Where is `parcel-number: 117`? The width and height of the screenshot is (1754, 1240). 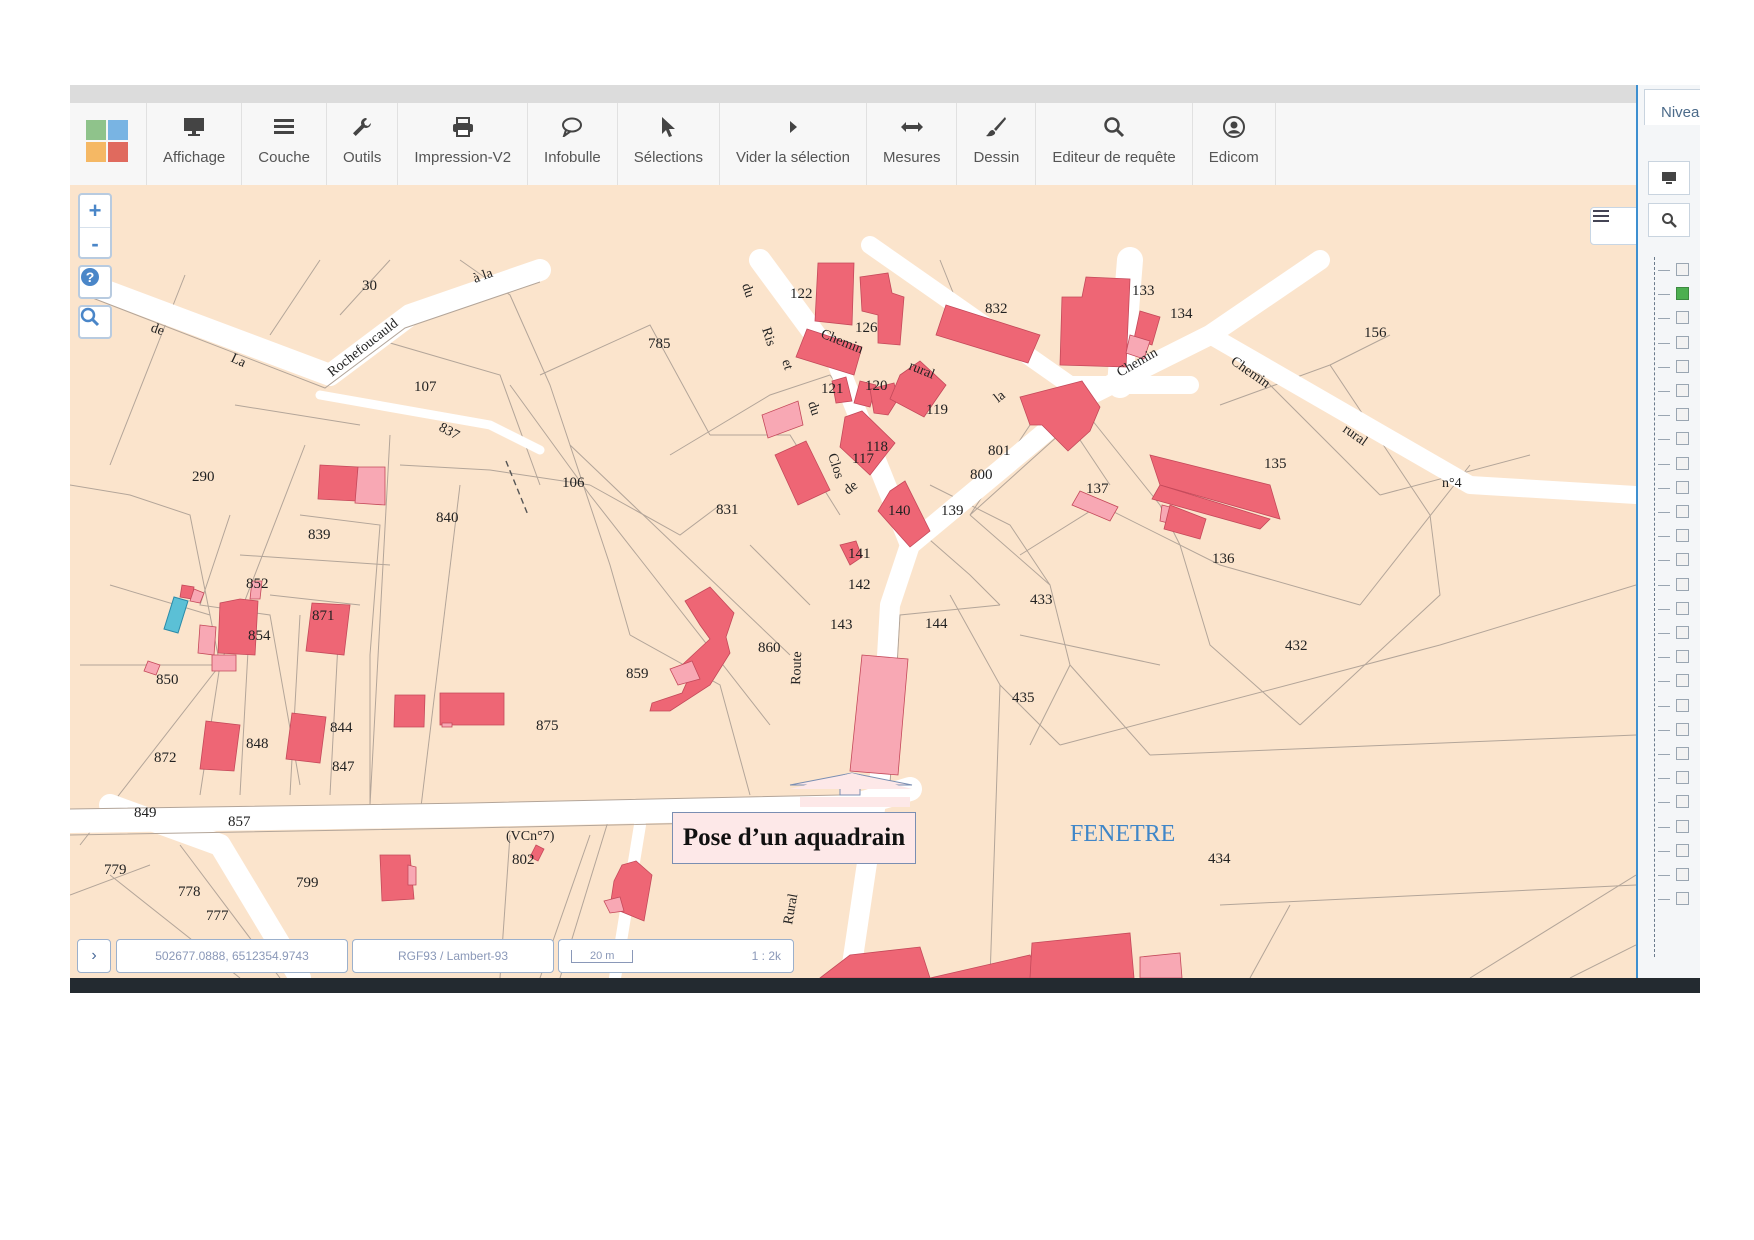
parcel-number: 117 is located at coordinates (863, 459).